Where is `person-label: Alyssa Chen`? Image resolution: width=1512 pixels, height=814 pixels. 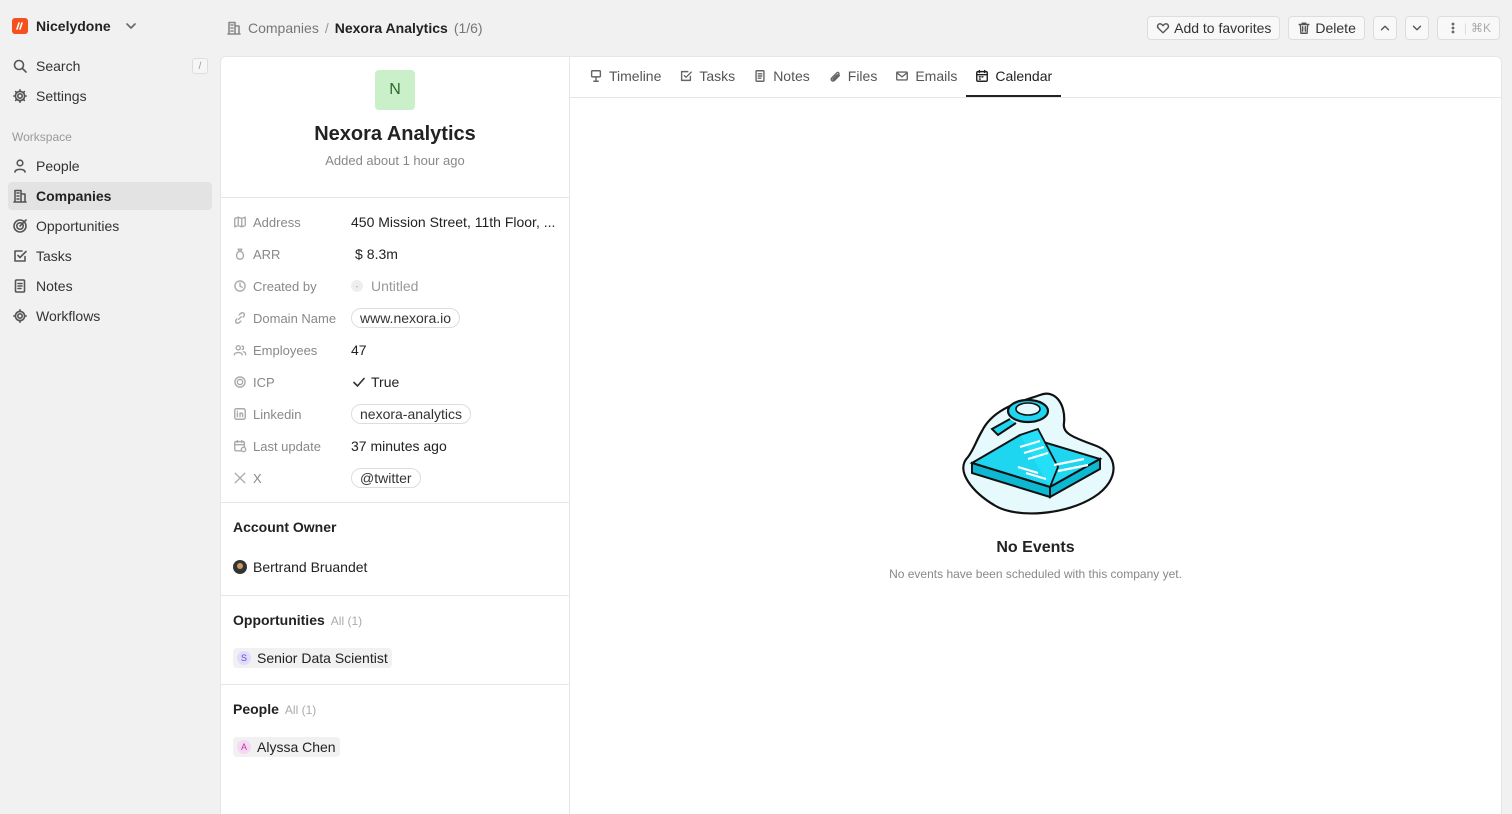
person-label: Alyssa Chen is located at coordinates (296, 747).